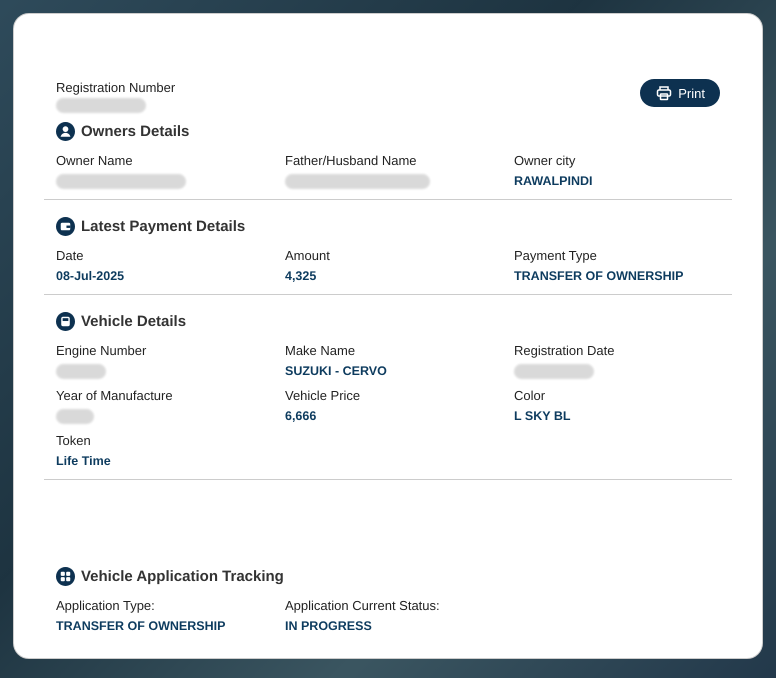 The image size is (776, 678). I want to click on field-label: Date, so click(70, 255).